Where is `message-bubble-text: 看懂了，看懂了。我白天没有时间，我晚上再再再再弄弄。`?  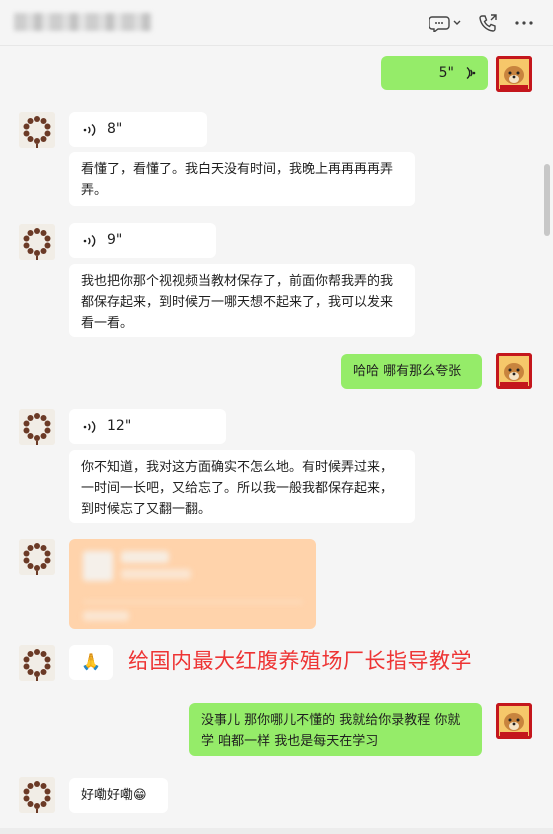
message-bubble-text: 看懂了，看懂了。我白天没有时间，我晚上再再再再弄弄。 is located at coordinates (242, 179).